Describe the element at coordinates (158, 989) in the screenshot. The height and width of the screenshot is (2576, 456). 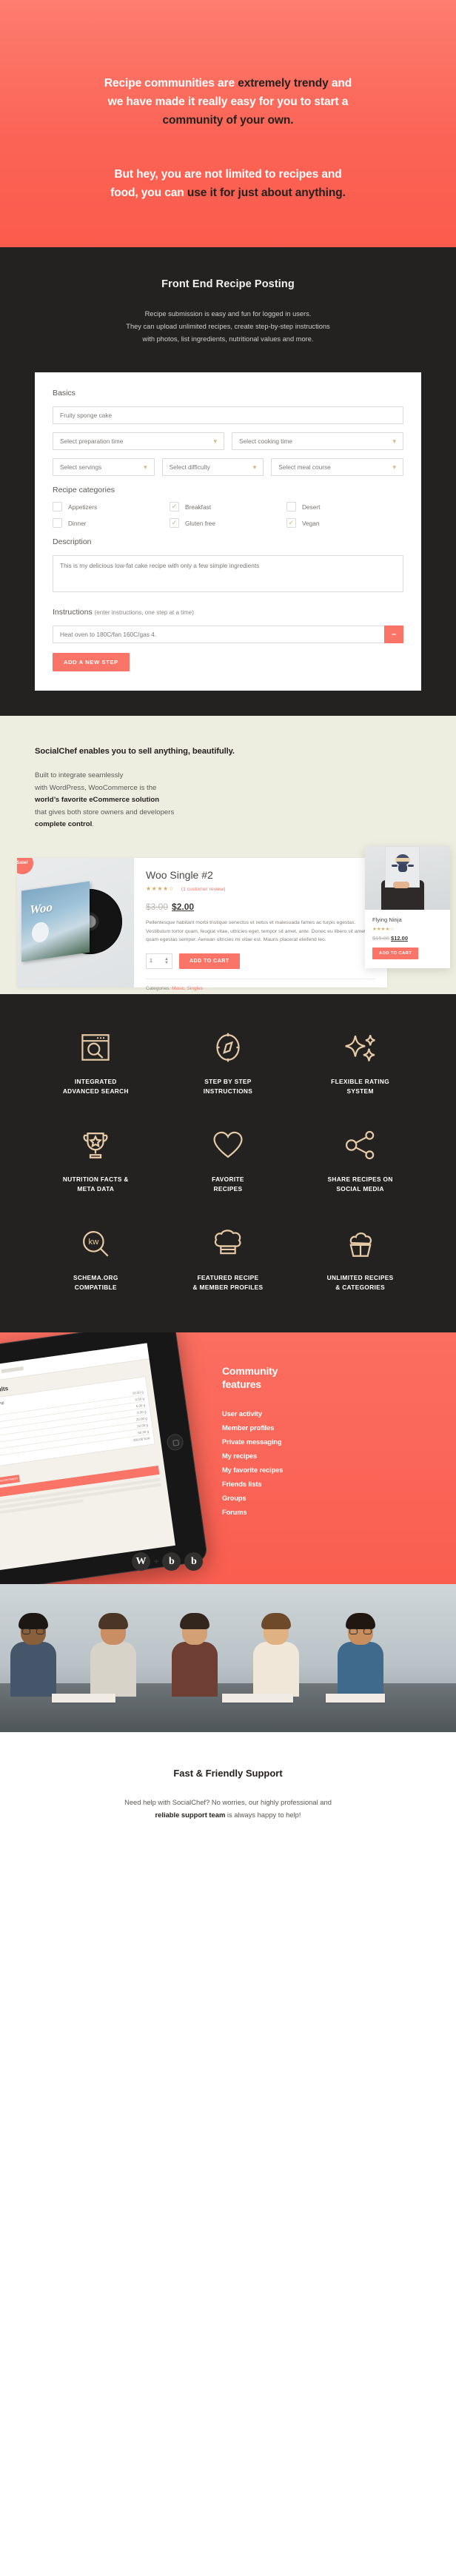
I see `product-categories-label: Categories:` at that location.